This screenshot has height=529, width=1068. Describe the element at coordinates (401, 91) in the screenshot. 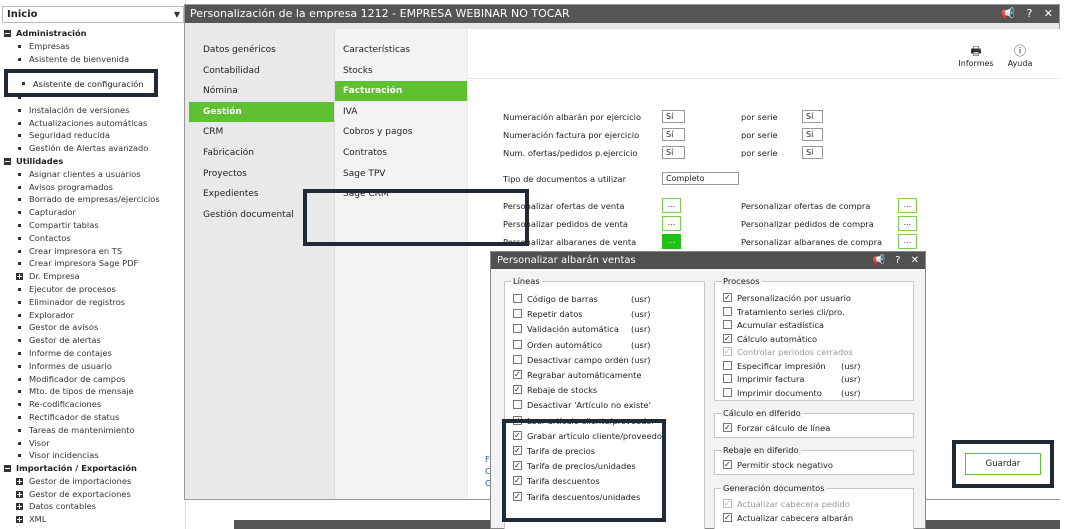

I see `subsection-facturacion: Facturación` at that location.